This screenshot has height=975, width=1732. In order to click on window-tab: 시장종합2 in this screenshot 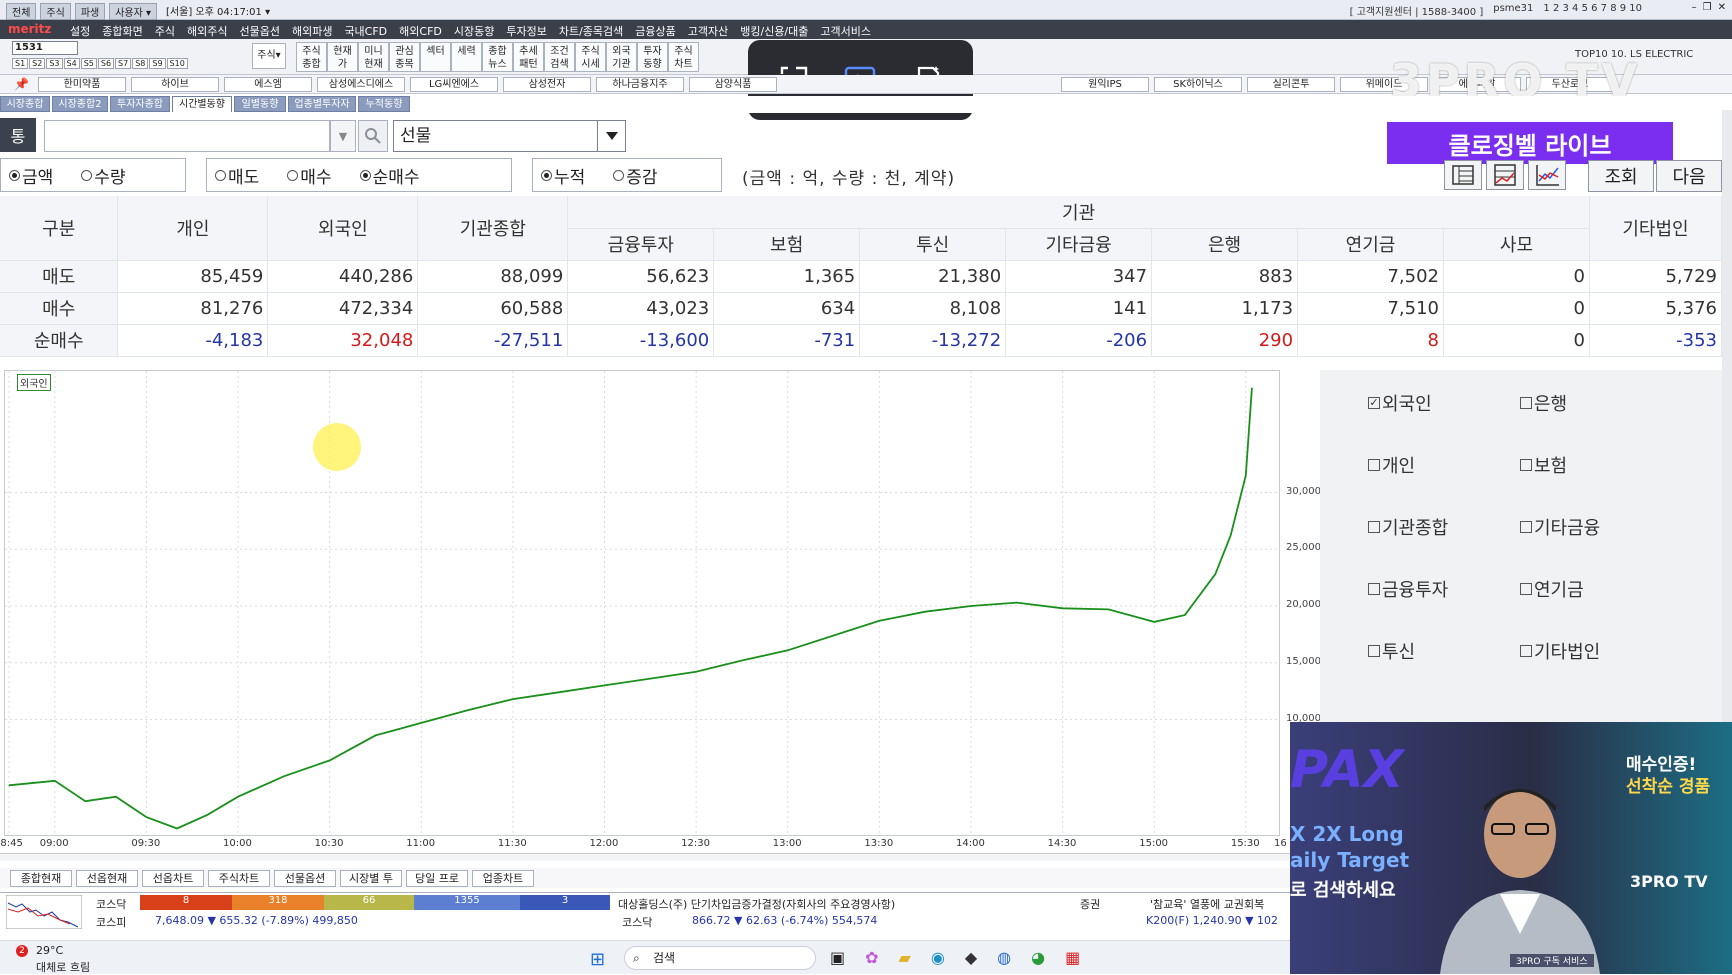, I will do `click(80, 104)`.